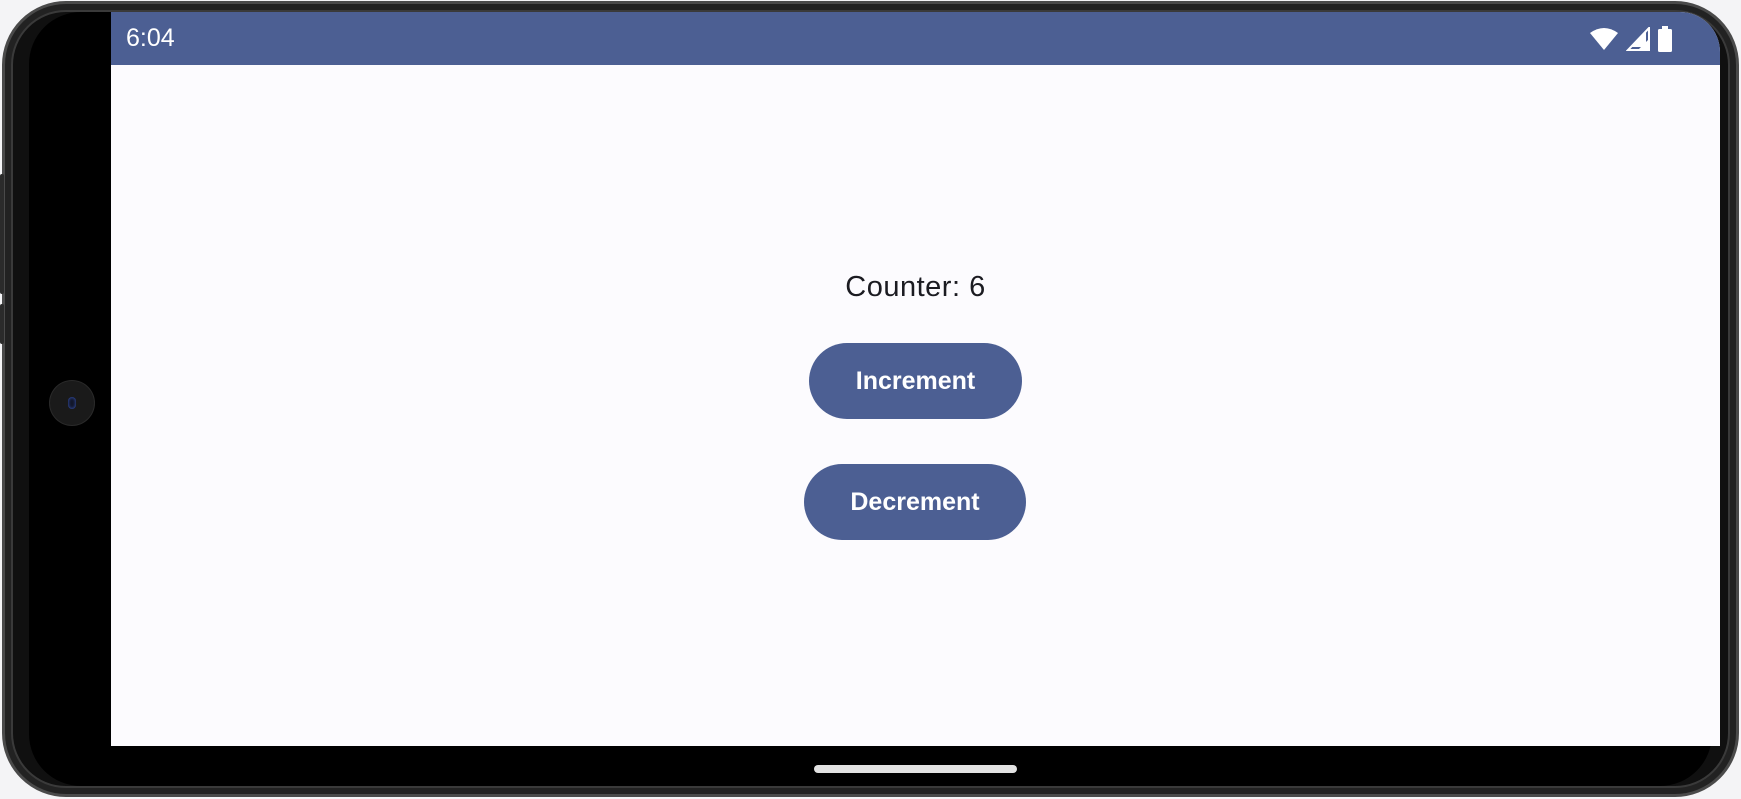 The height and width of the screenshot is (799, 1741). What do you see at coordinates (915, 287) in the screenshot?
I see `counter-label: Counter: 6` at bounding box center [915, 287].